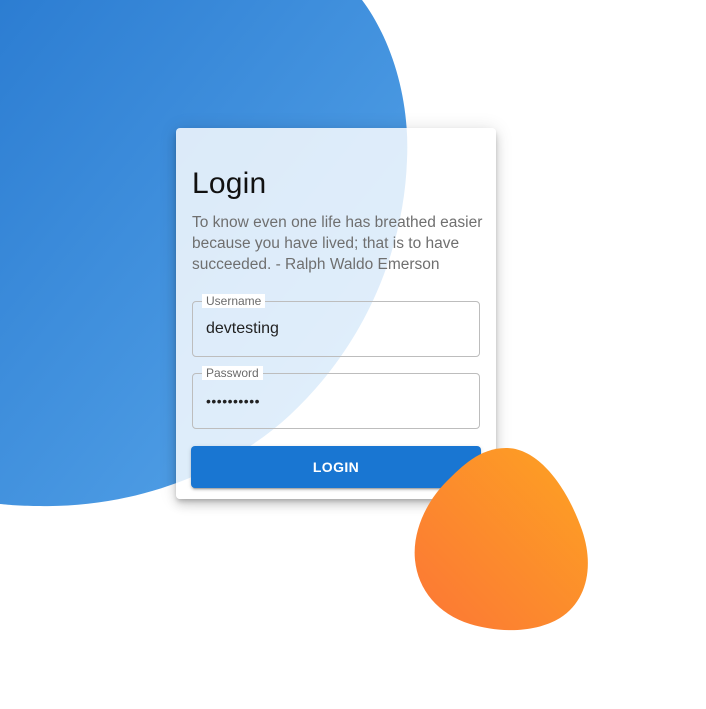  I want to click on username-input, so click(336, 329).